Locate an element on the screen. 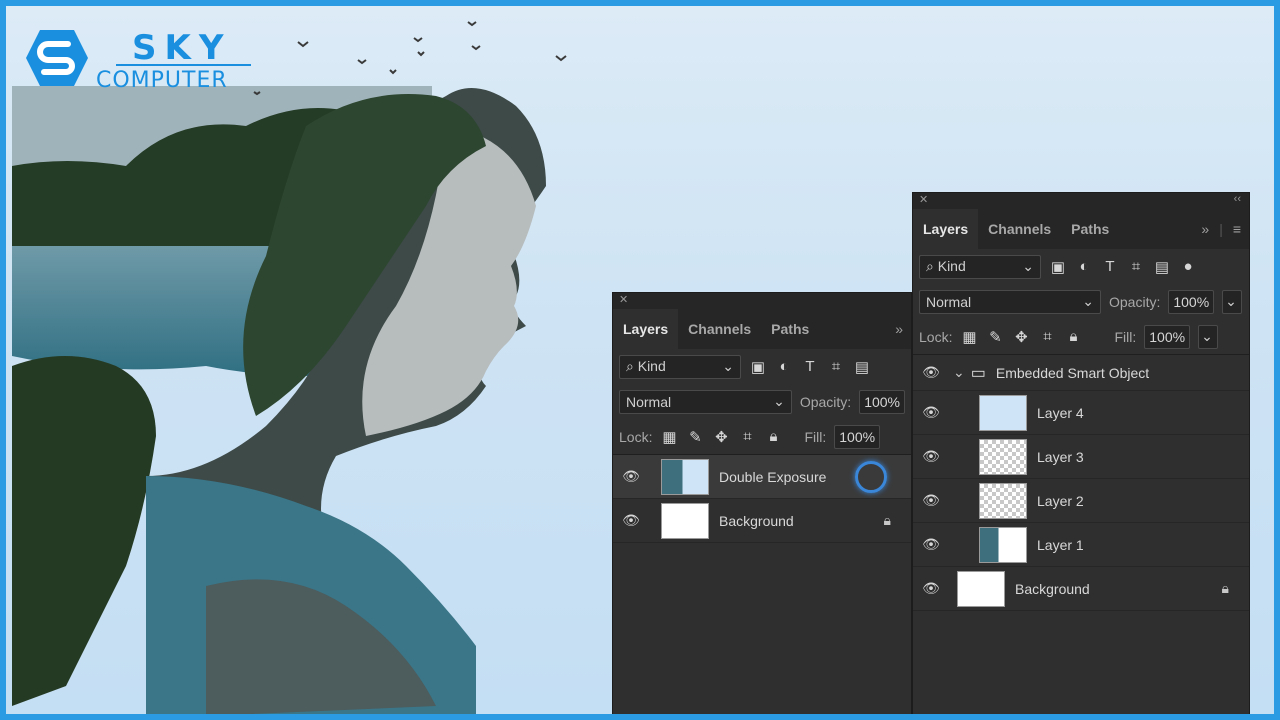 The width and height of the screenshot is (1280, 720). blend-row: Normal ⌄ Opacity: 100% is located at coordinates (762, 401).